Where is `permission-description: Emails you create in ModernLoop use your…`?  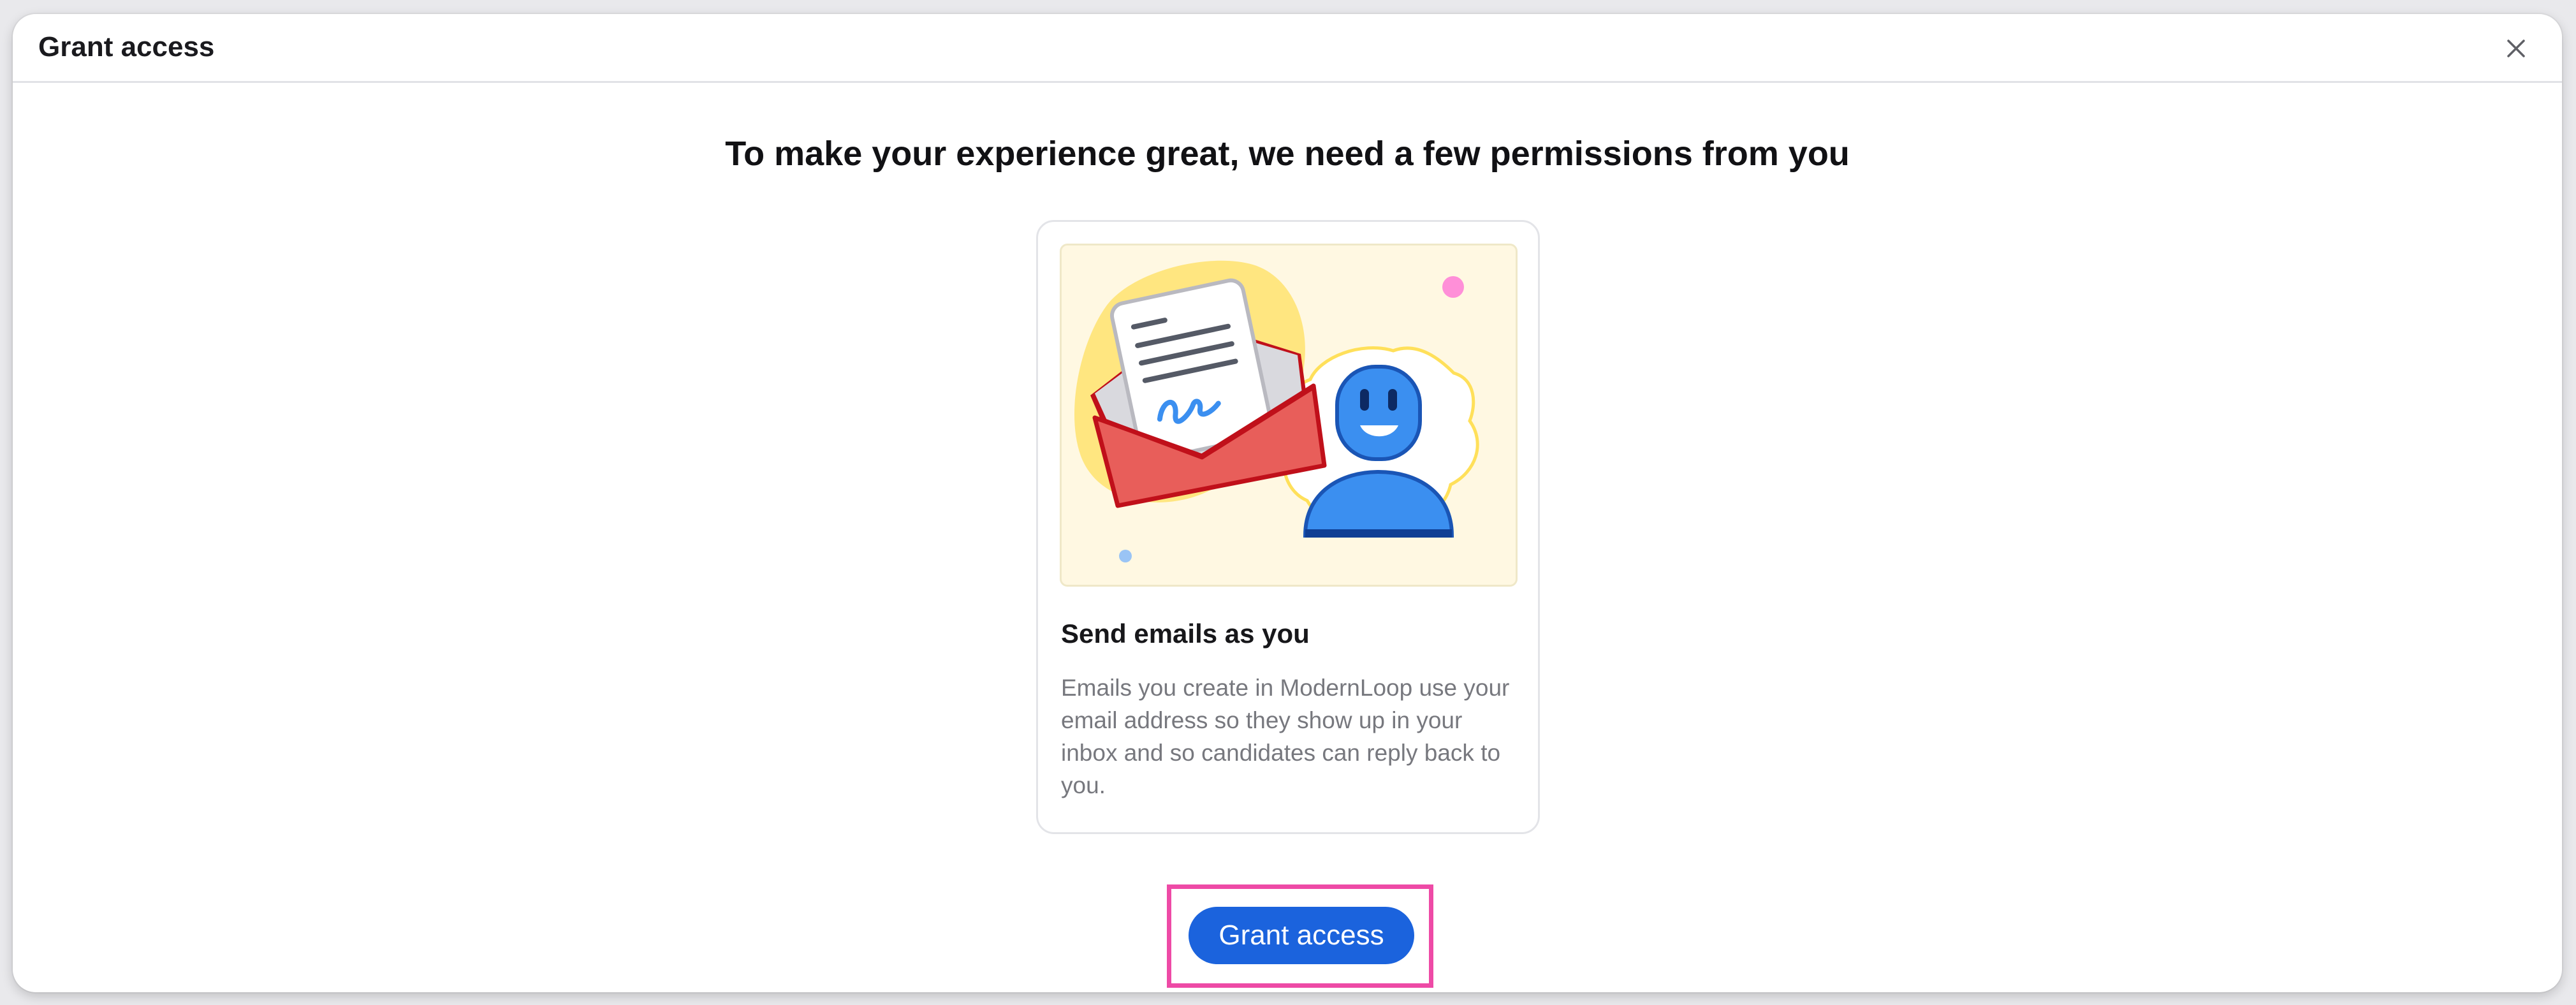
permission-description: Emails you create in ModernLoop use your… is located at coordinates (1285, 736).